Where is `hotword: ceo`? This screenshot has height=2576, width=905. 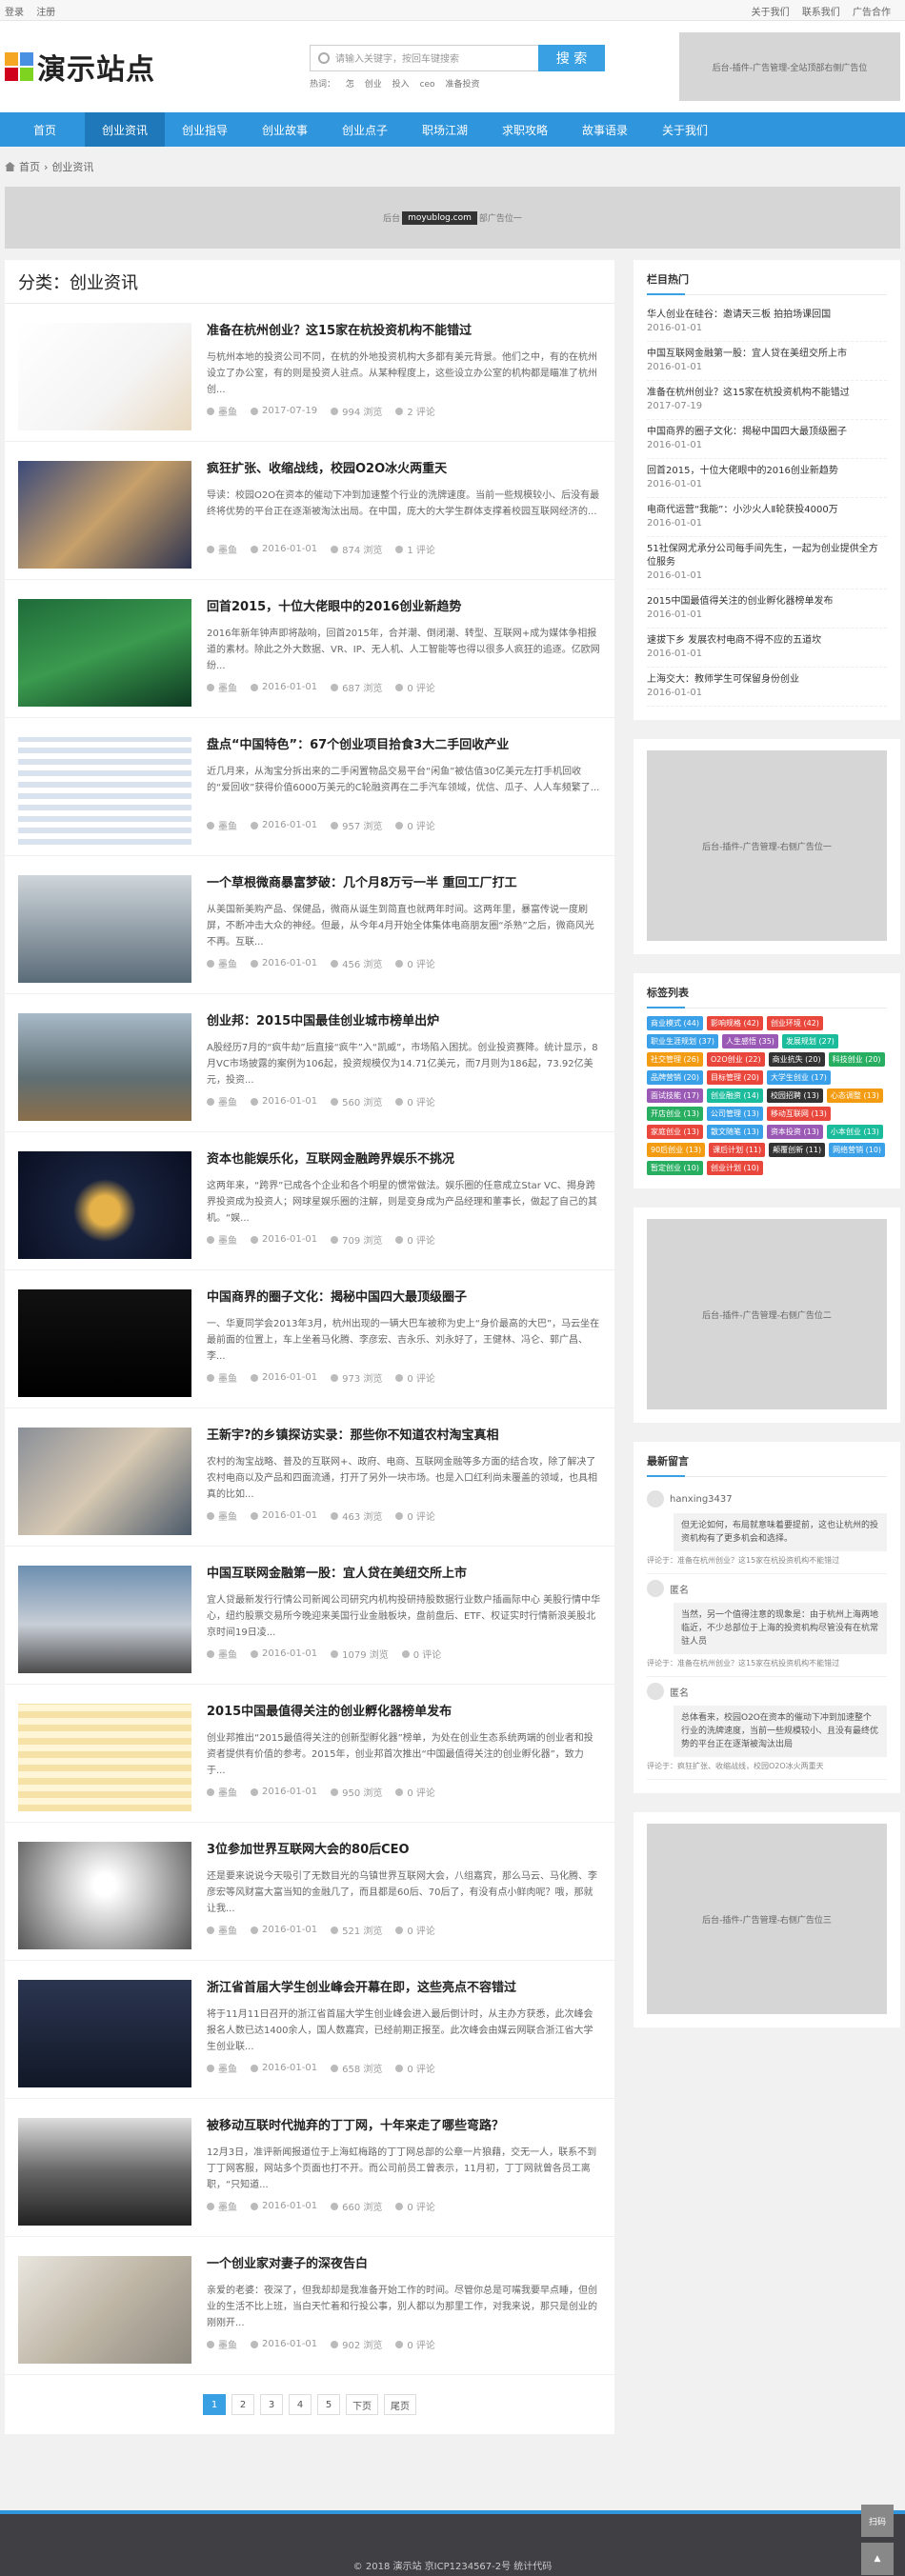 hotword: ceo is located at coordinates (427, 85).